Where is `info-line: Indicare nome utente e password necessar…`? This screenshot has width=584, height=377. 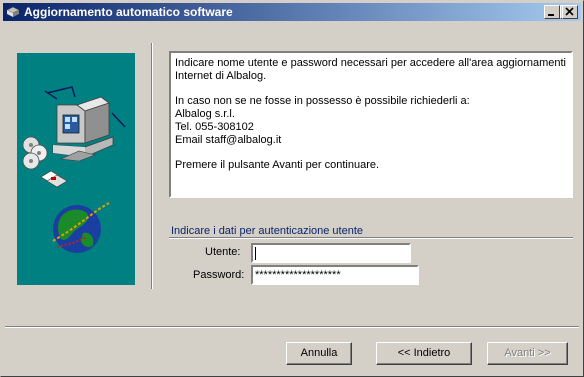
info-line: Indicare nome utente e password necessar… is located at coordinates (370, 63).